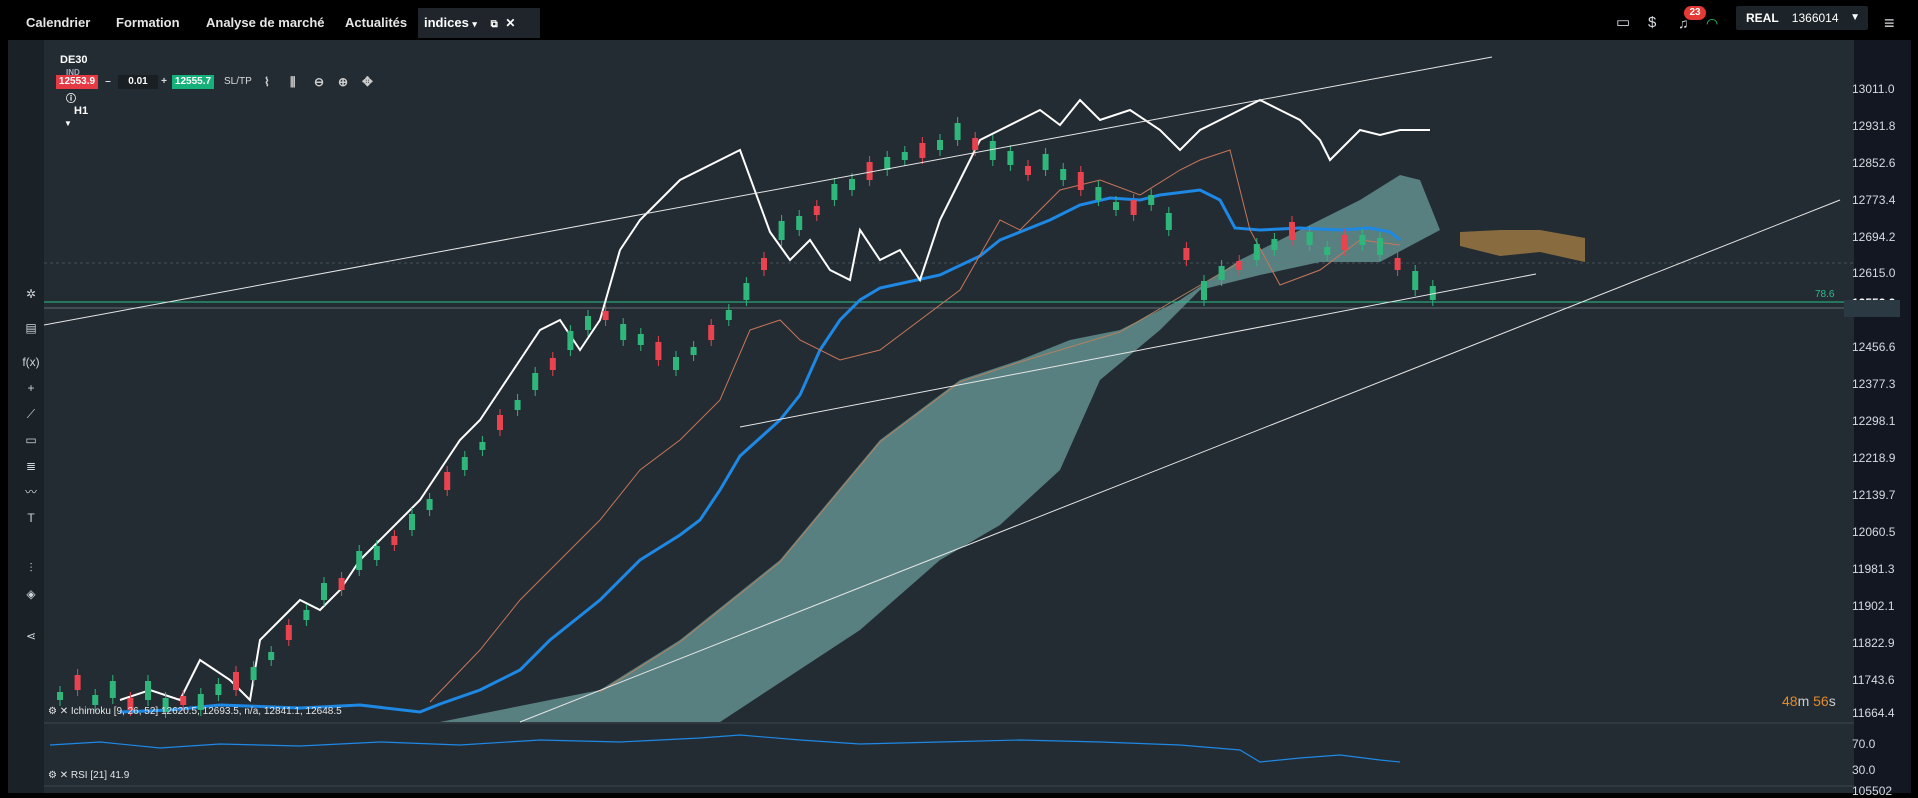 The image size is (1918, 798). Describe the element at coordinates (1874, 495) in the screenshot. I see `price-axis-label: 12139.7` at that location.